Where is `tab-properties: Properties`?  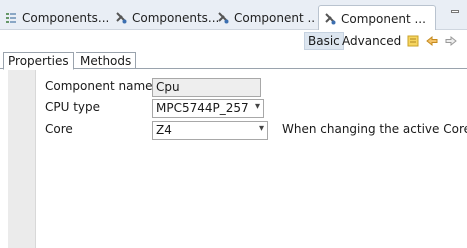
tab-properties: Properties is located at coordinates (38, 61).